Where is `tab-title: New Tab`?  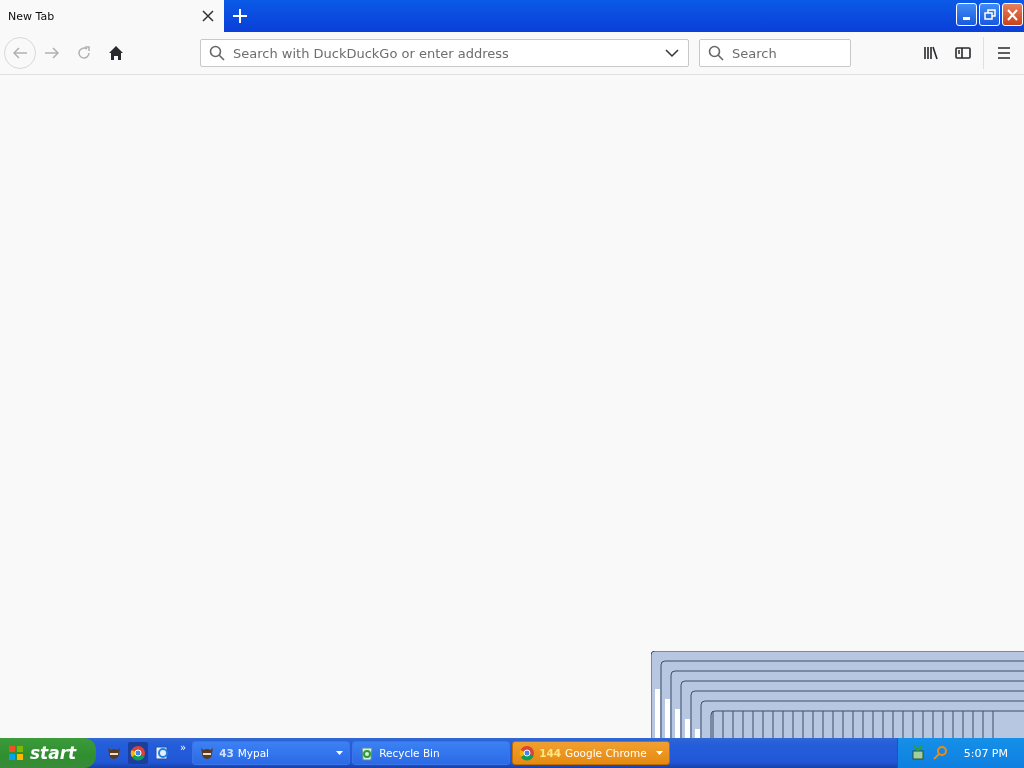 tab-title: New Tab is located at coordinates (31, 16).